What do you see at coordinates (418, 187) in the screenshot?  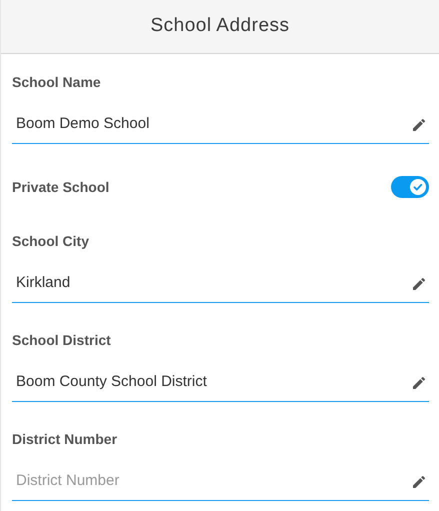 I see `toggle-knob` at bounding box center [418, 187].